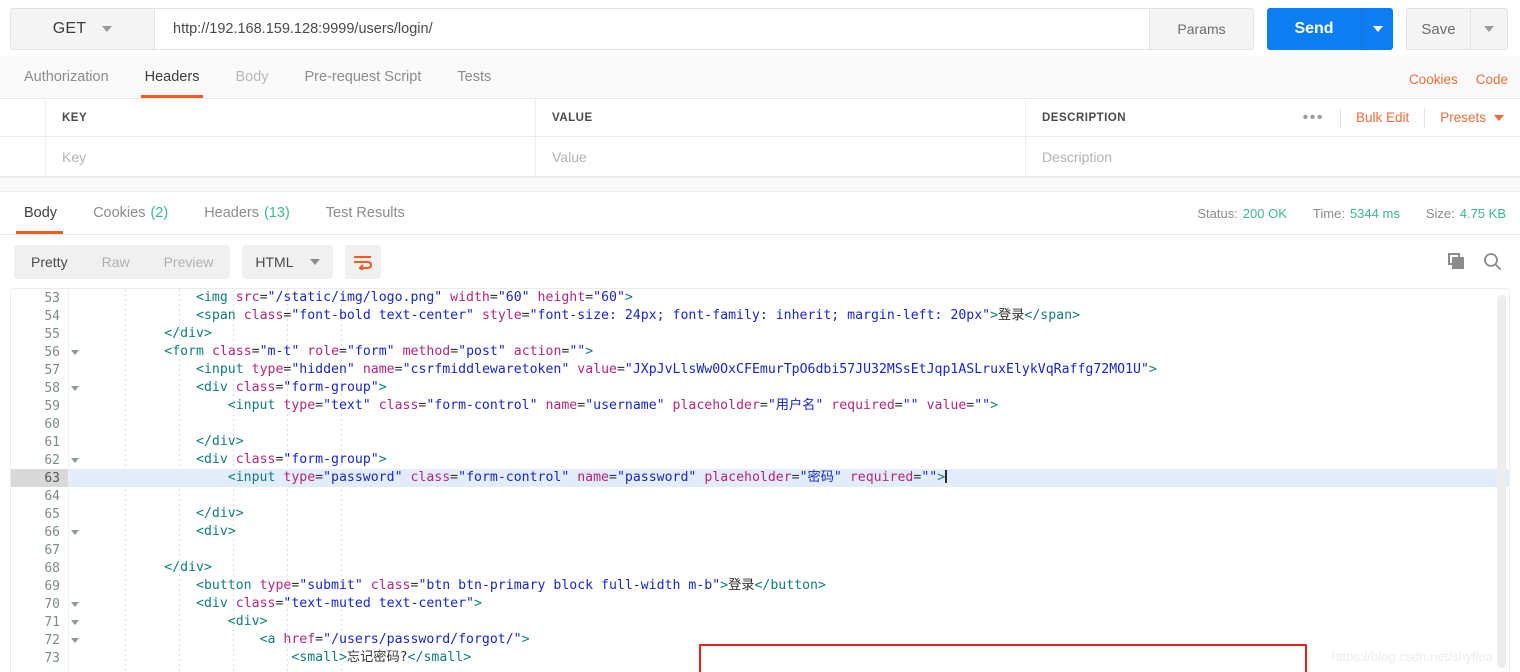  I want to click on http-method-selector: GET, so click(82, 29).